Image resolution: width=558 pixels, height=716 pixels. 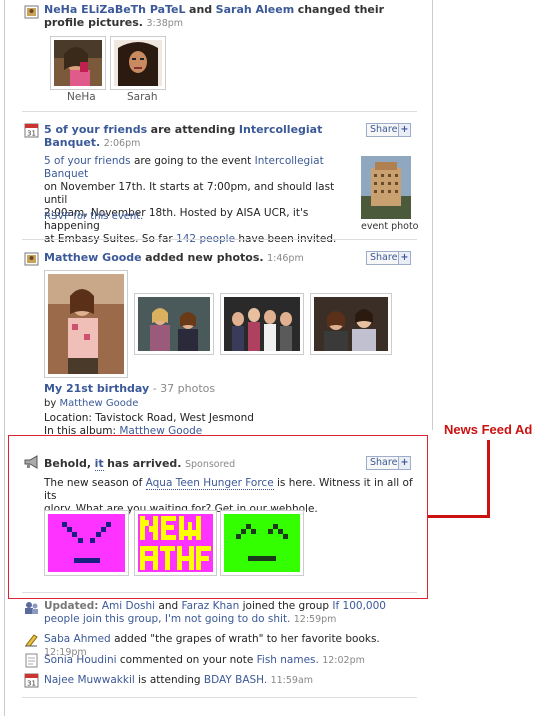 What do you see at coordinates (288, 660) in the screenshot?
I see `note-link: Fish names.` at bounding box center [288, 660].